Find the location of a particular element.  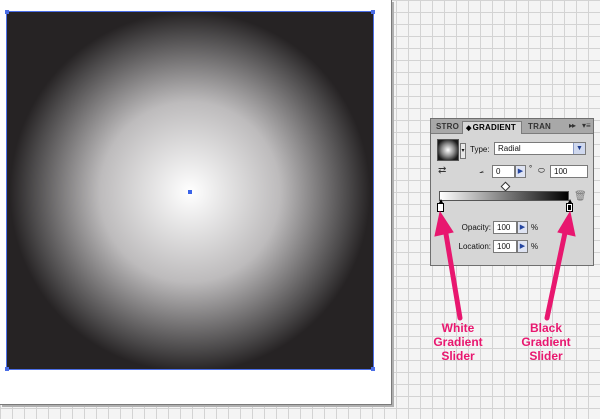

aspect-ratio-input: 100 is located at coordinates (569, 171).